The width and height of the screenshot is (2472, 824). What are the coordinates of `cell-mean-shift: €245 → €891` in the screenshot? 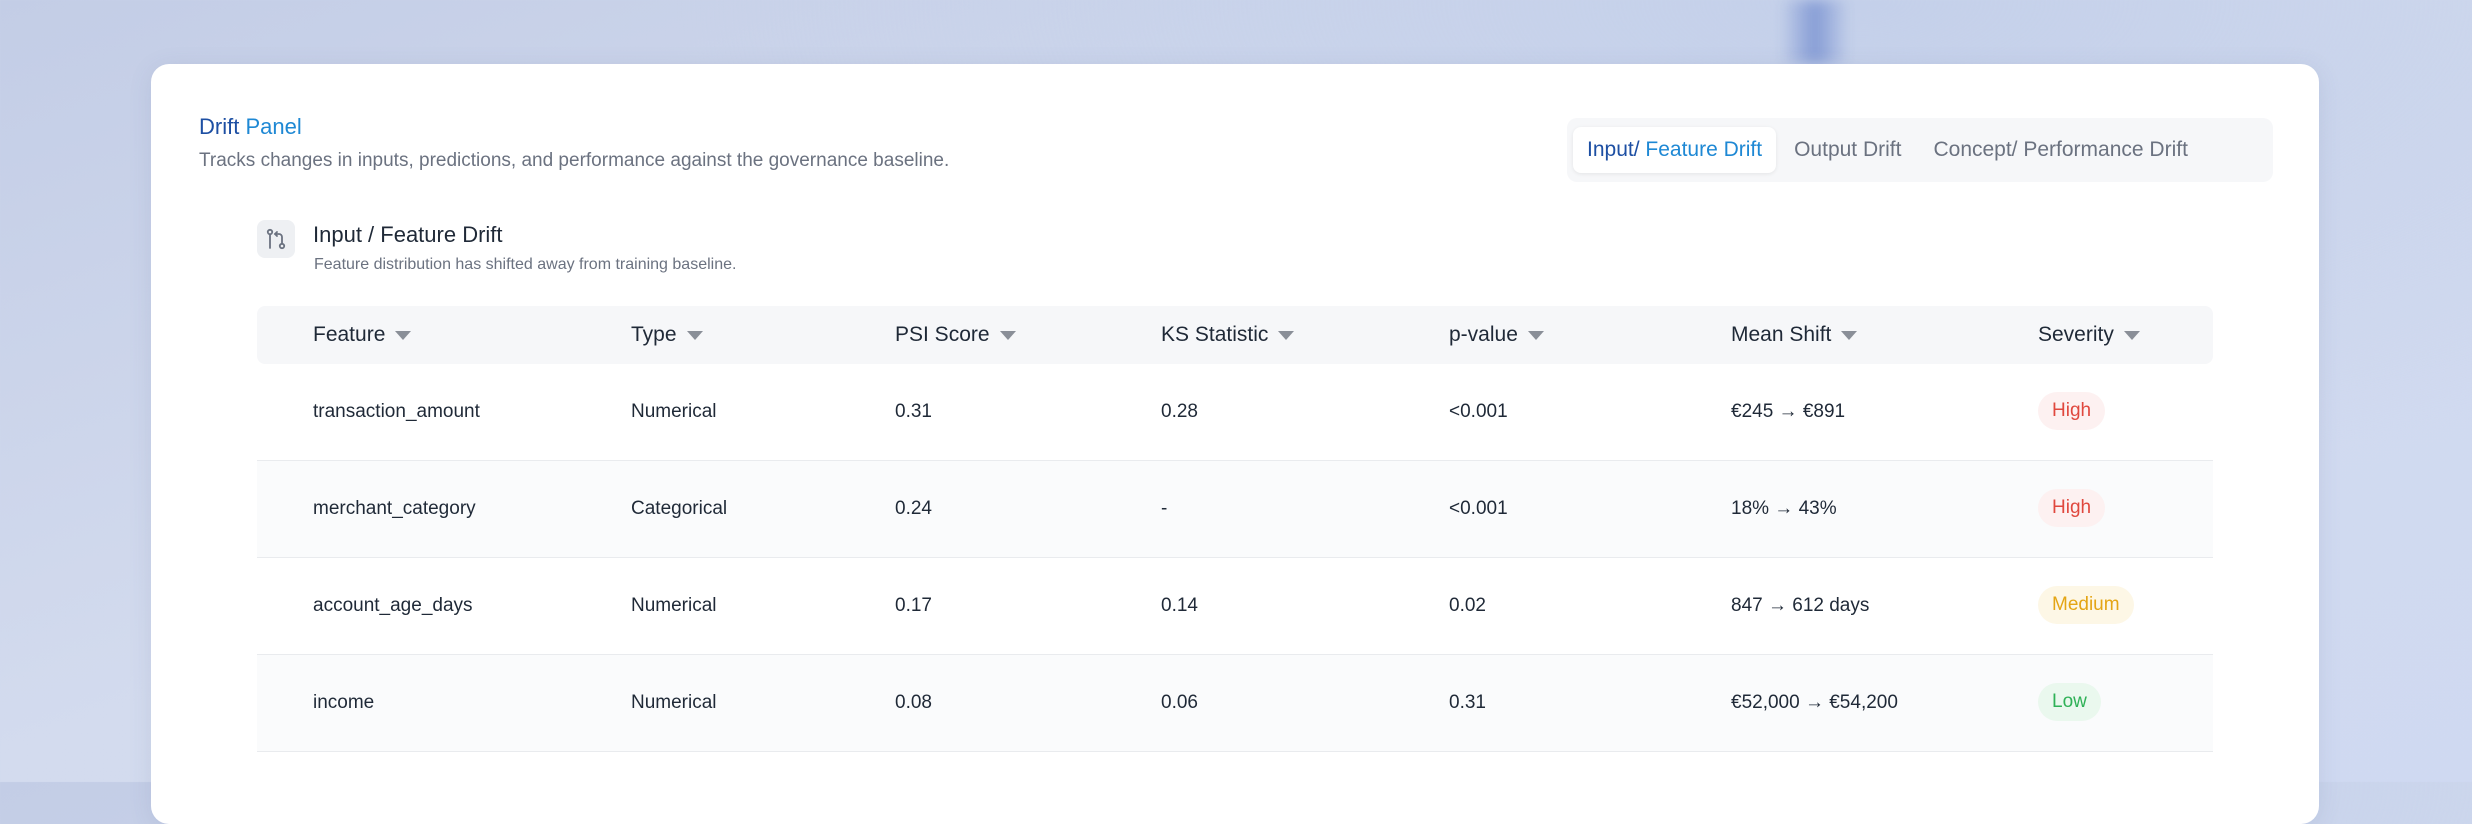 It's located at (1788, 411).